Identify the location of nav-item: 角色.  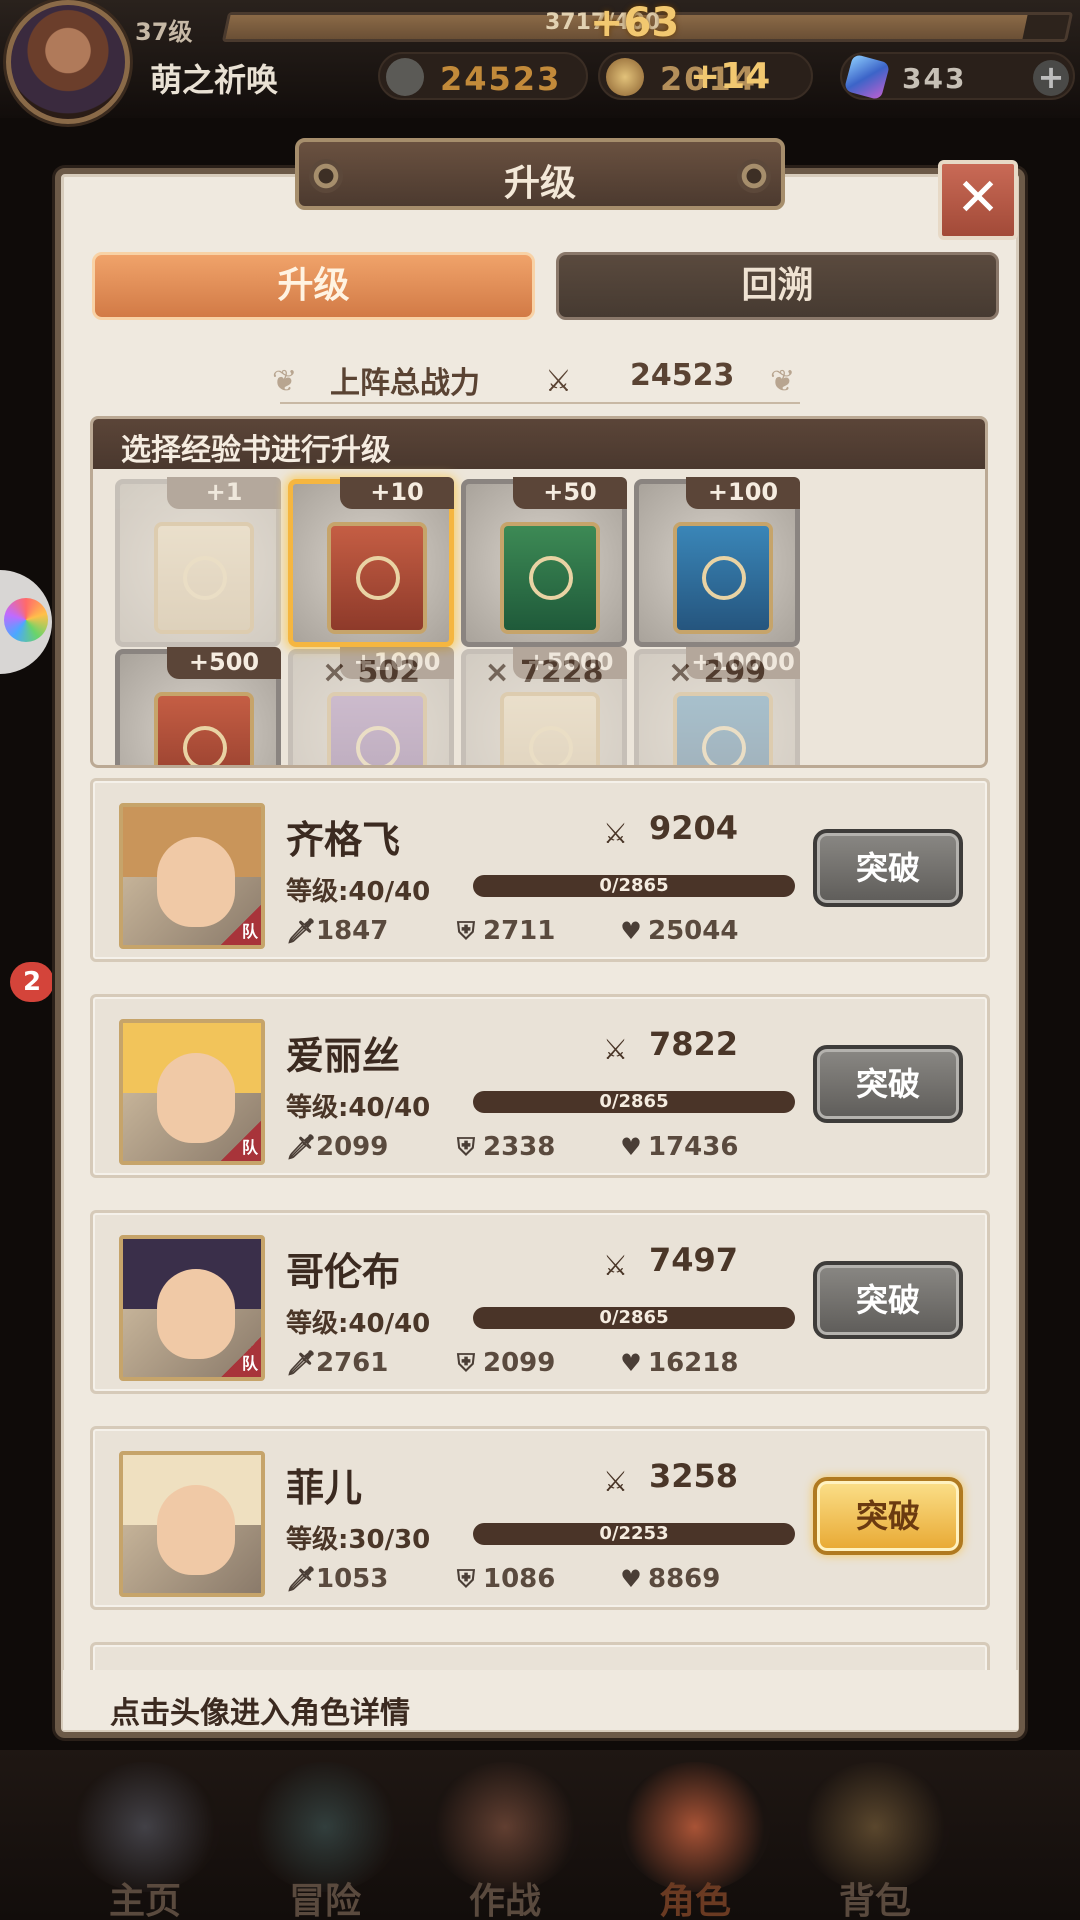
(695, 1835).